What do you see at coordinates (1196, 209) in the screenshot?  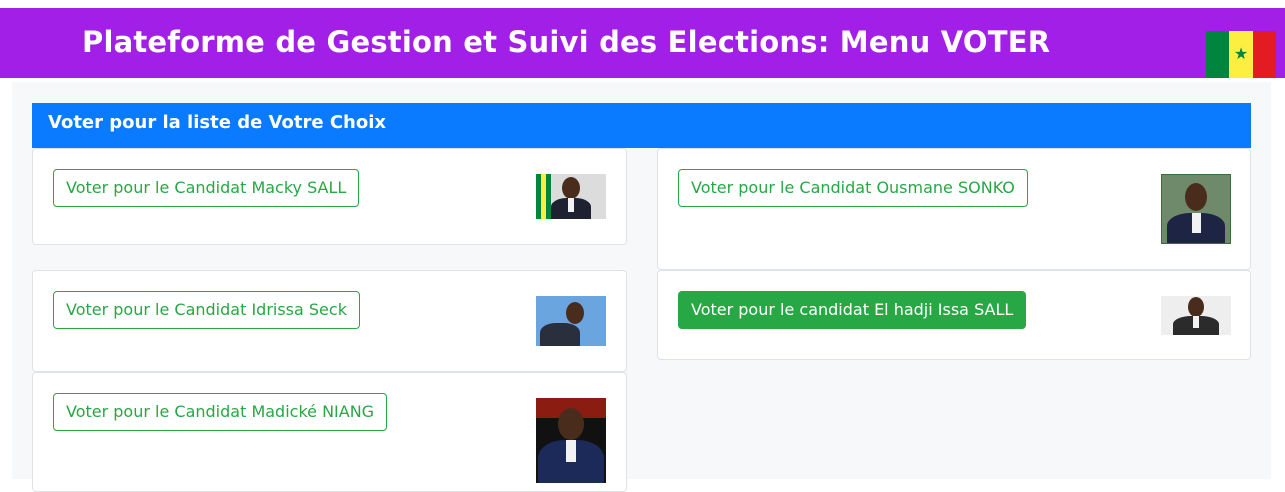 I see `candidate-photo-ousmane-sonko` at bounding box center [1196, 209].